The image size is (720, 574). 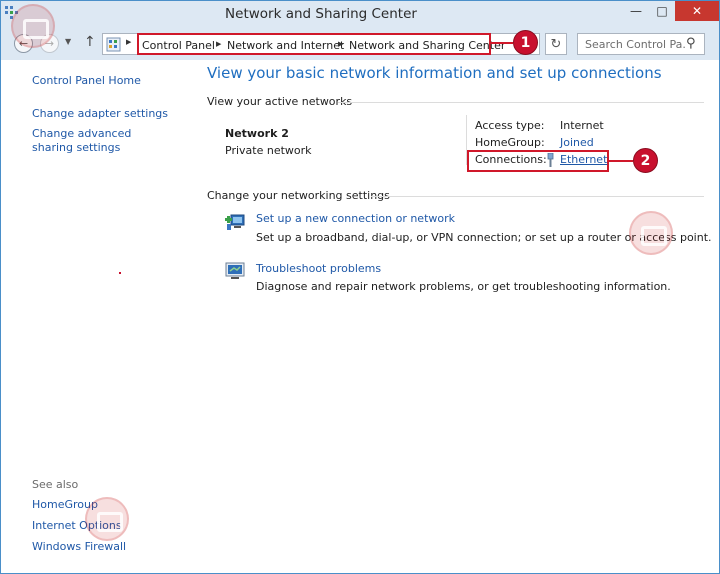 I want to click on search-icon: ⚲, so click(x=691, y=43).